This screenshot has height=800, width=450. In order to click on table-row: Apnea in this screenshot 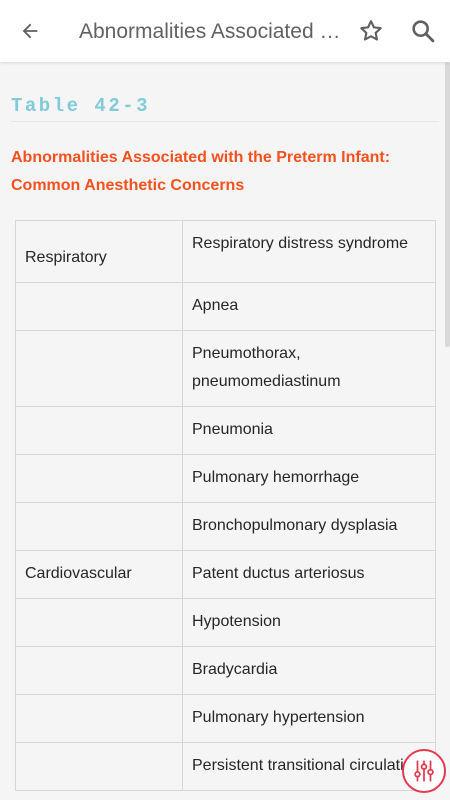, I will do `click(225, 306)`.